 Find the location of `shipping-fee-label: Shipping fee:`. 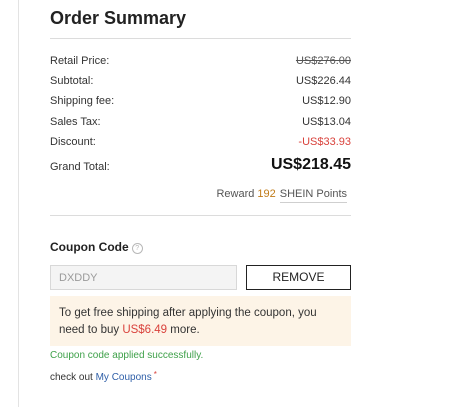

shipping-fee-label: Shipping fee: is located at coordinates (82, 101).